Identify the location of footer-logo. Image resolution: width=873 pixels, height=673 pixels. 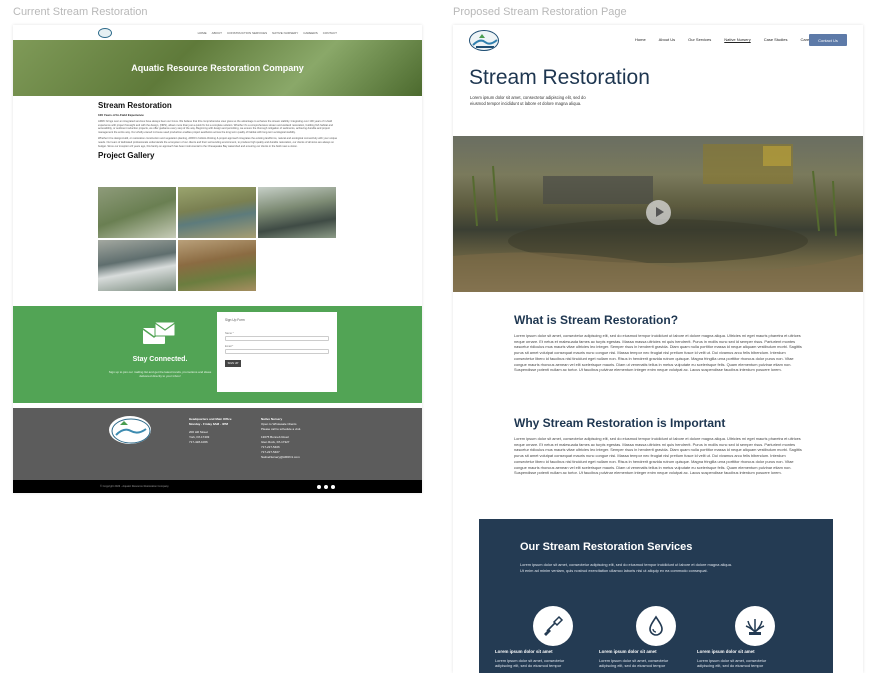
(130, 430).